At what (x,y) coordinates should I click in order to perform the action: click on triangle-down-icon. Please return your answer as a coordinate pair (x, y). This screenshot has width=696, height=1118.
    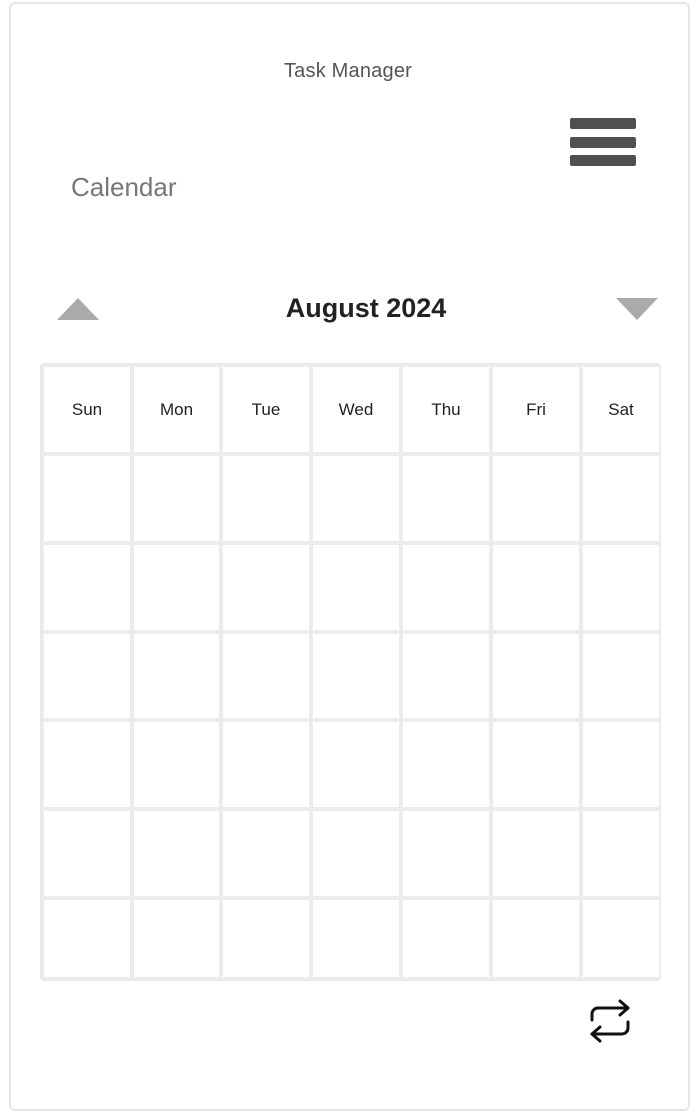
    Looking at the image, I should click on (637, 309).